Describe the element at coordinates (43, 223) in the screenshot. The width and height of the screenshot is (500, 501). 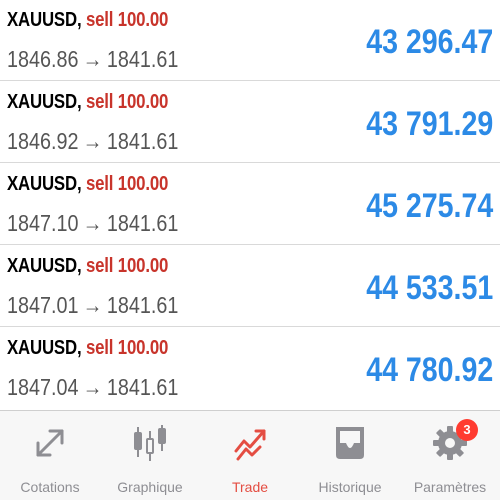
I see `open-price: 1847.10` at that location.